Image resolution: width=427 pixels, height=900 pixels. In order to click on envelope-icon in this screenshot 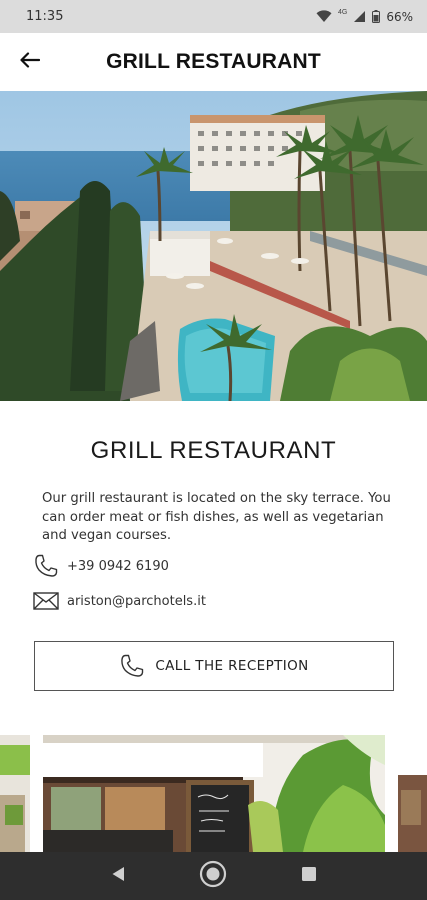, I will do `click(47, 601)`.